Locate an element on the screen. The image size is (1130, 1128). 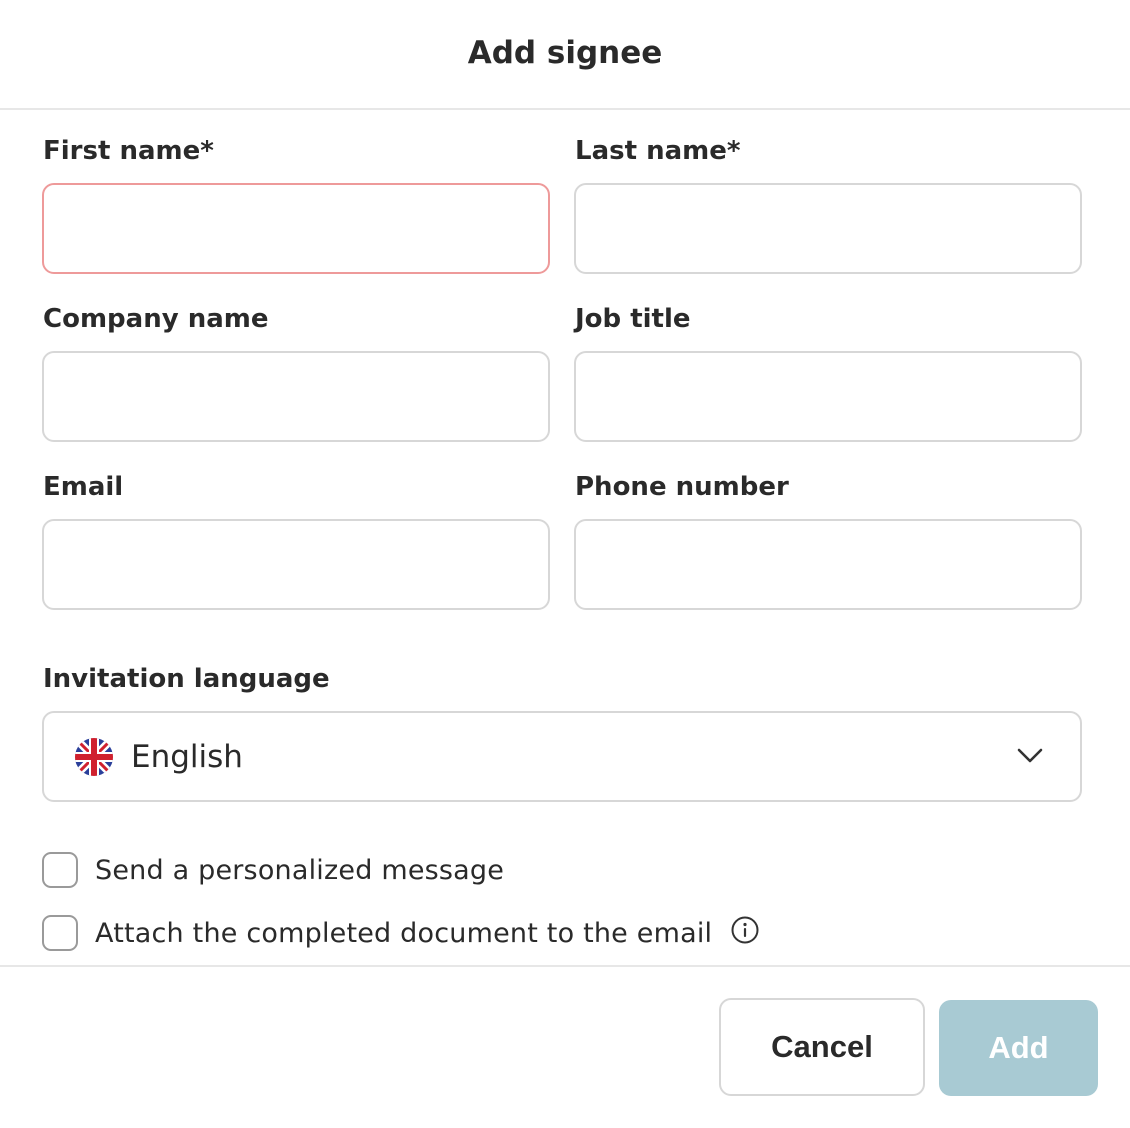
personalized-message-option: Send a personalized message is located at coordinates (273, 870).